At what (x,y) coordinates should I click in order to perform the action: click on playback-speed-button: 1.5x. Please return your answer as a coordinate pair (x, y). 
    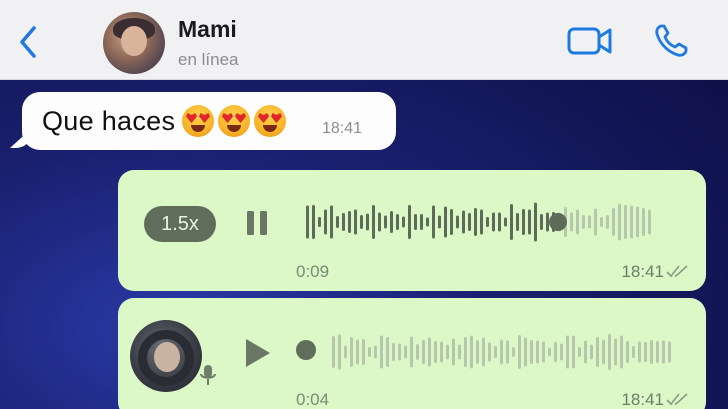
    Looking at the image, I should click on (180, 224).